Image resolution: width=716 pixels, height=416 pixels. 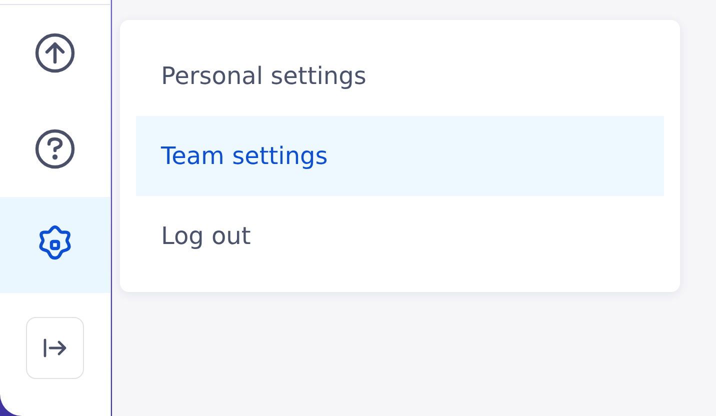 I want to click on collapse-button, so click(x=55, y=348).